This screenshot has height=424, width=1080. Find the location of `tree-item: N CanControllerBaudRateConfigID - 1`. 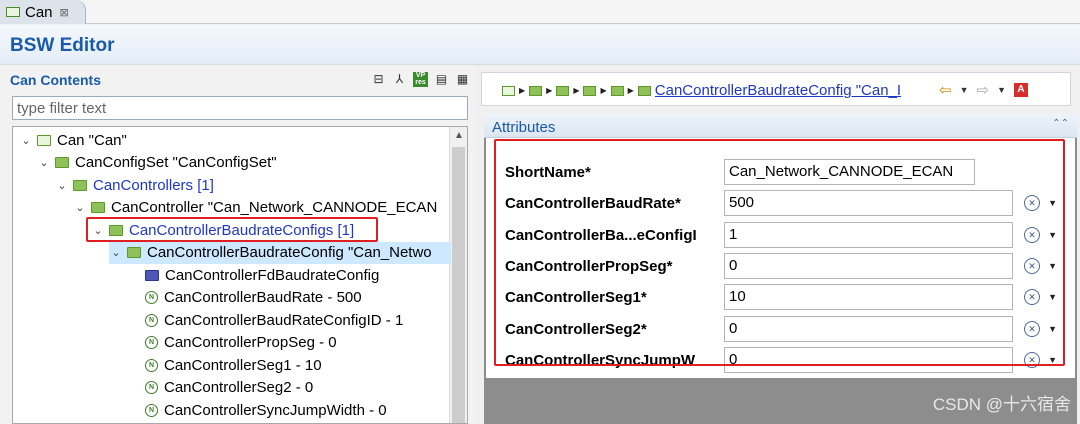

tree-item: N CanControllerBaudRateConfigID - 1 is located at coordinates (265, 320).